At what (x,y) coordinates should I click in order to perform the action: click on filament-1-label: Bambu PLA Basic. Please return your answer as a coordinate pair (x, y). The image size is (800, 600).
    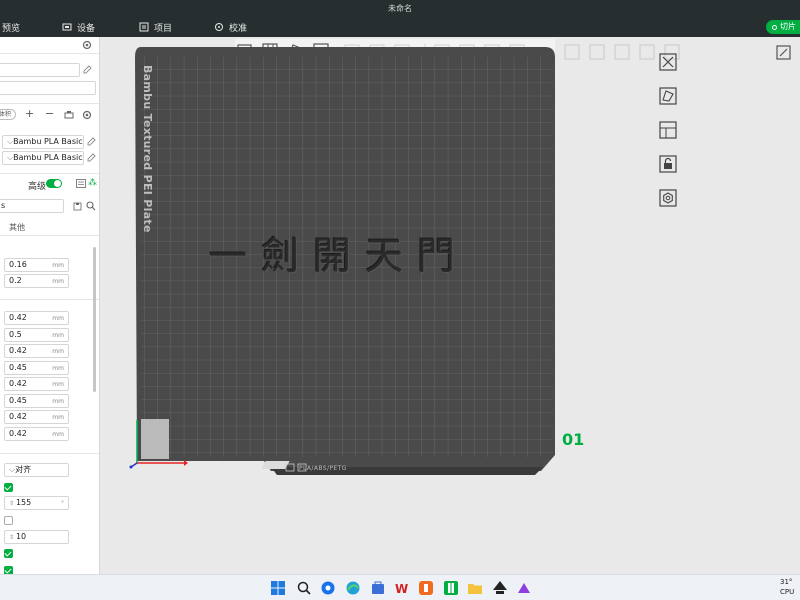
    Looking at the image, I should click on (48, 141).